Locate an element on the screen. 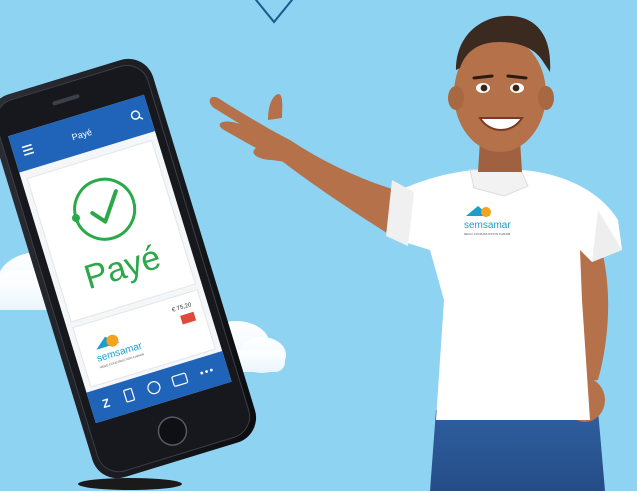 Image resolution: width=637 pixels, height=491 pixels. left-arm is located at coordinates (340, 190).